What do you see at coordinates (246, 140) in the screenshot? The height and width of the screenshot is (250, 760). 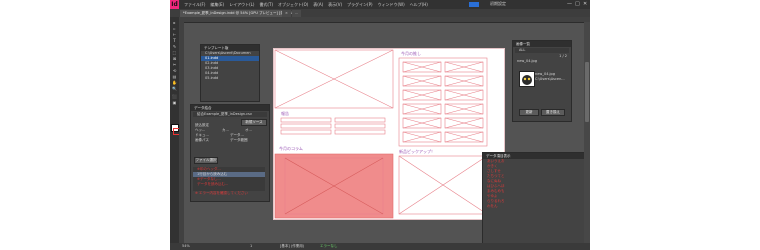 I see `check-data-range: データ範囲` at bounding box center [246, 140].